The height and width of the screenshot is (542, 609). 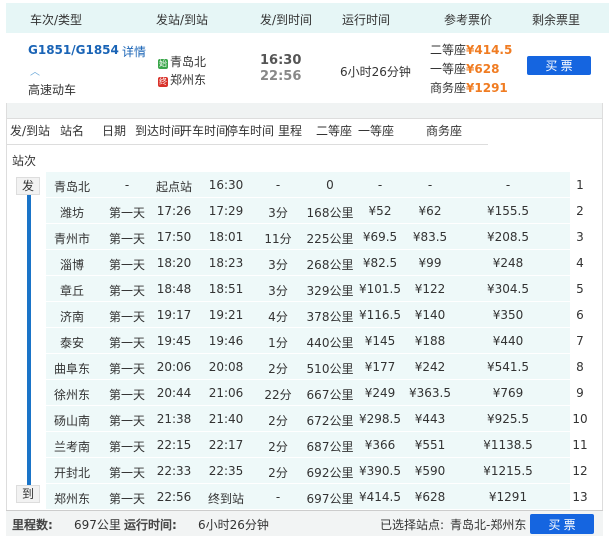 I want to click on end-tag: 到, so click(x=28, y=494).